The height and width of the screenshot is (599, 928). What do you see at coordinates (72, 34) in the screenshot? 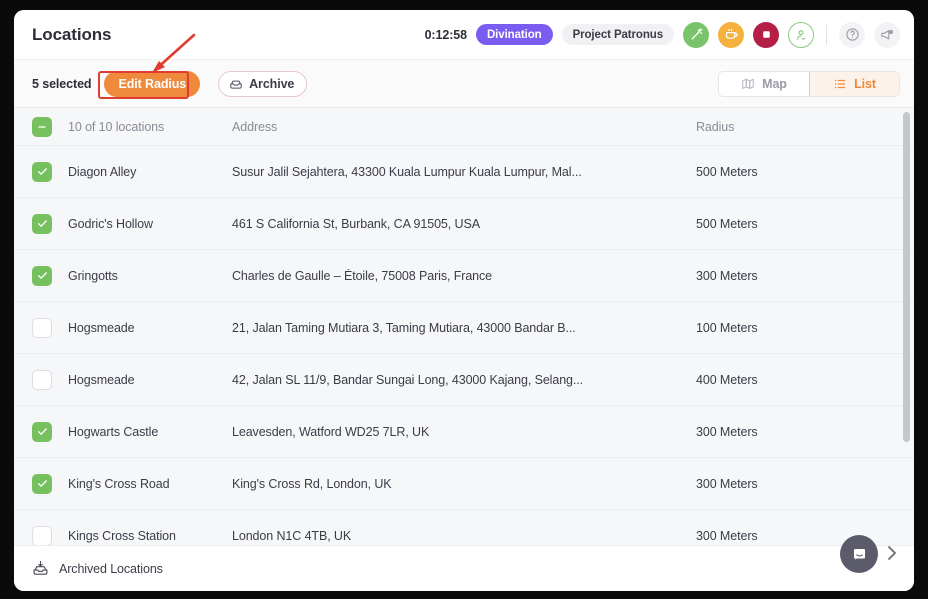
I see `page-title: Locations` at bounding box center [72, 34].